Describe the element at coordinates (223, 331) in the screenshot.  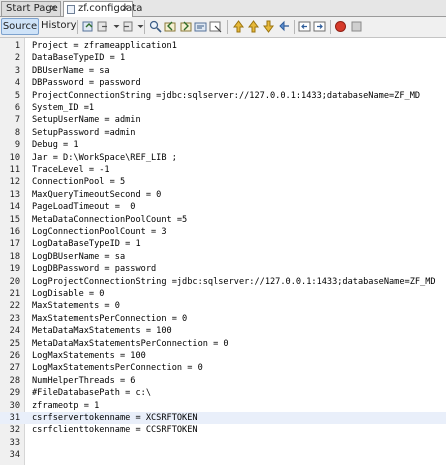
I see `code-line: 24 MetaDataMaxStatements = 100` at that location.